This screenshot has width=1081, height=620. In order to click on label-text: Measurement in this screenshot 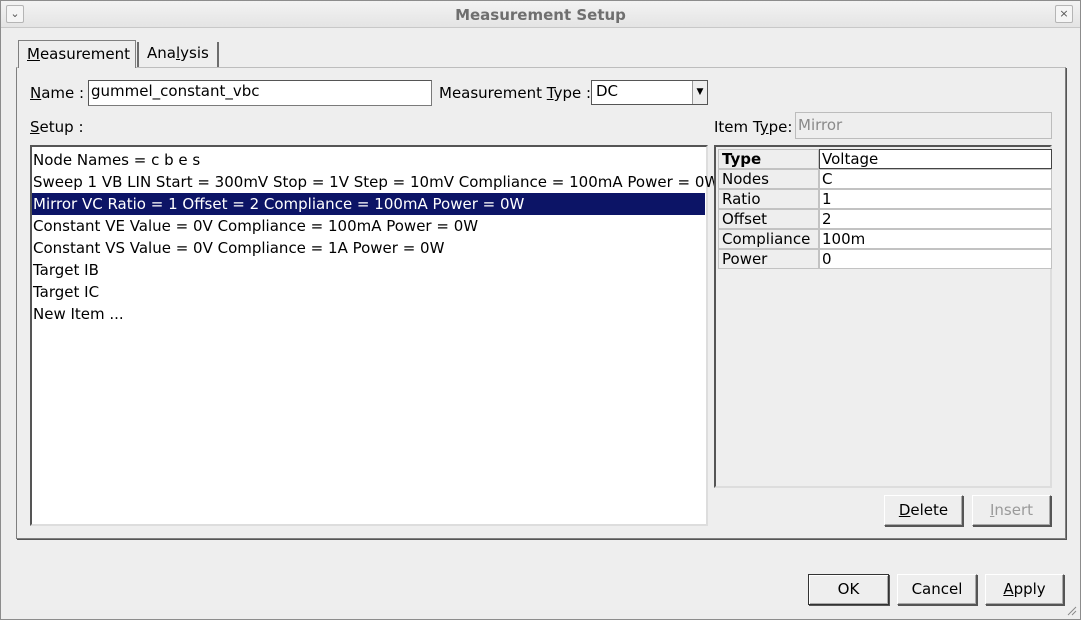, I will do `click(493, 93)`.